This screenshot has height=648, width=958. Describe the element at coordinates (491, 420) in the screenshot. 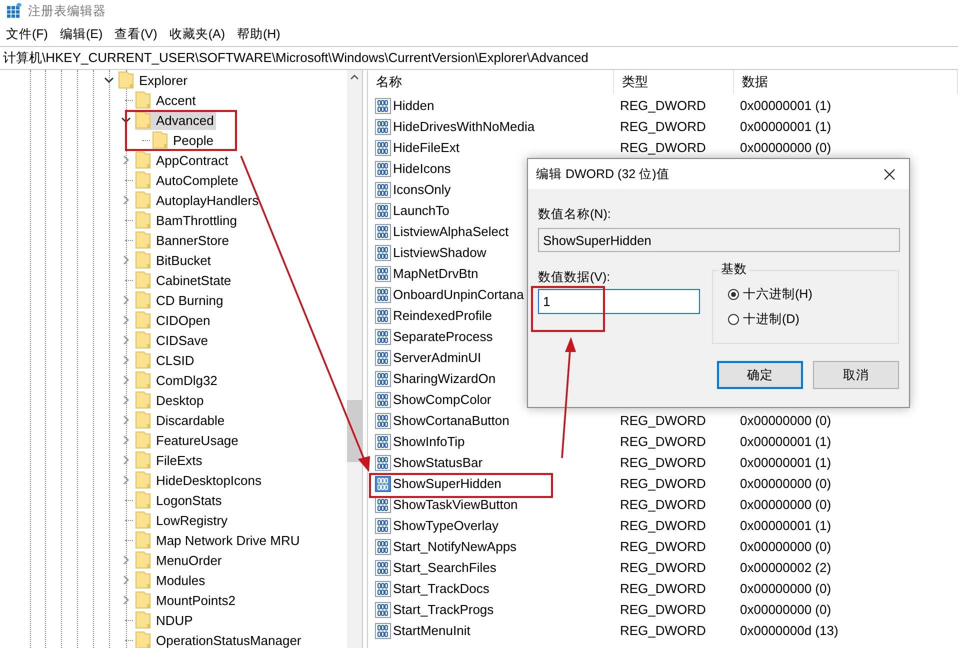

I see `value-name: ShowCortanaButton` at that location.